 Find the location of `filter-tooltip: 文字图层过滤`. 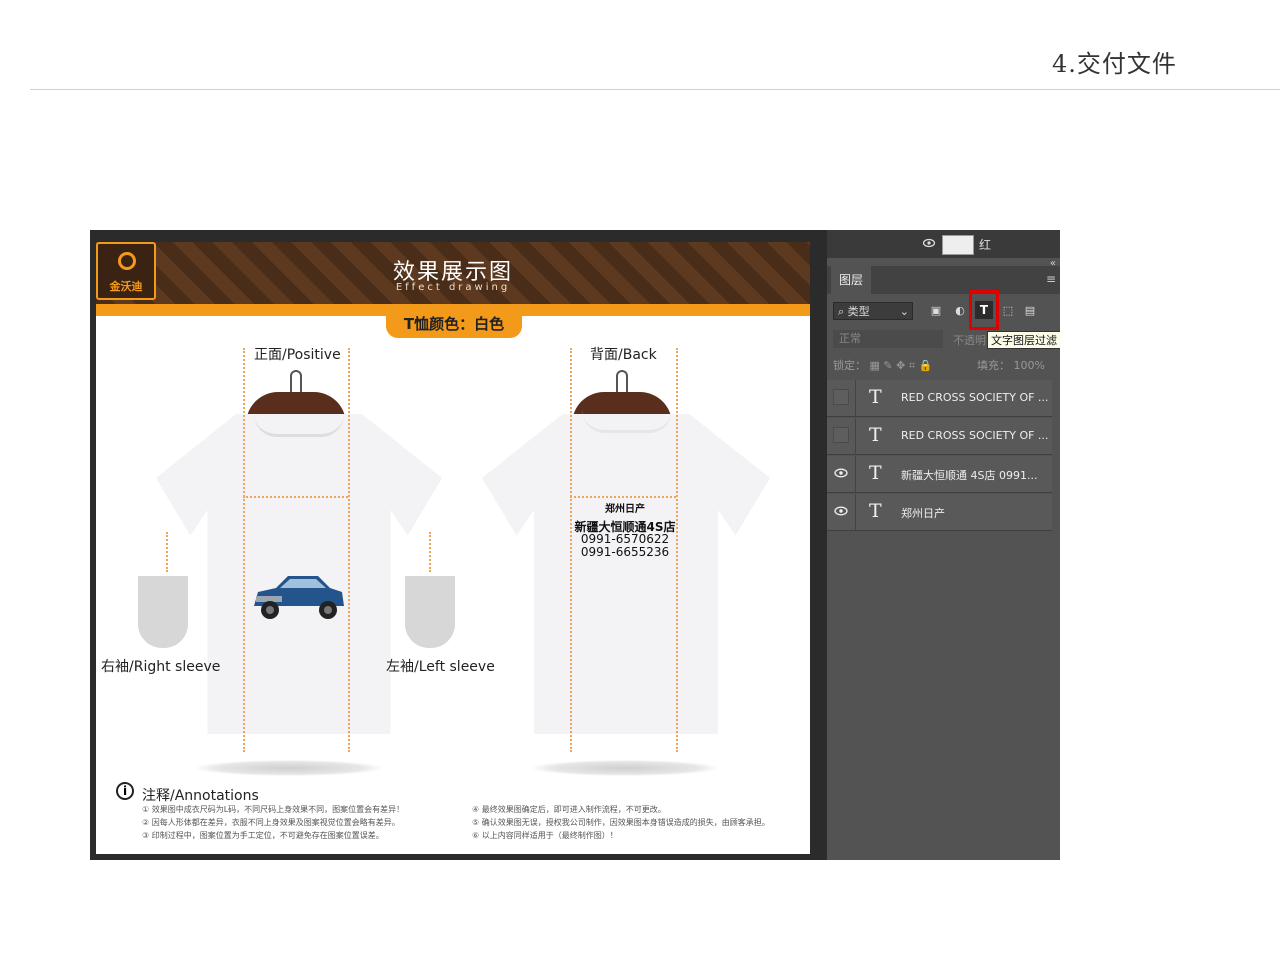

filter-tooltip: 文字图层过滤 is located at coordinates (1023, 340).